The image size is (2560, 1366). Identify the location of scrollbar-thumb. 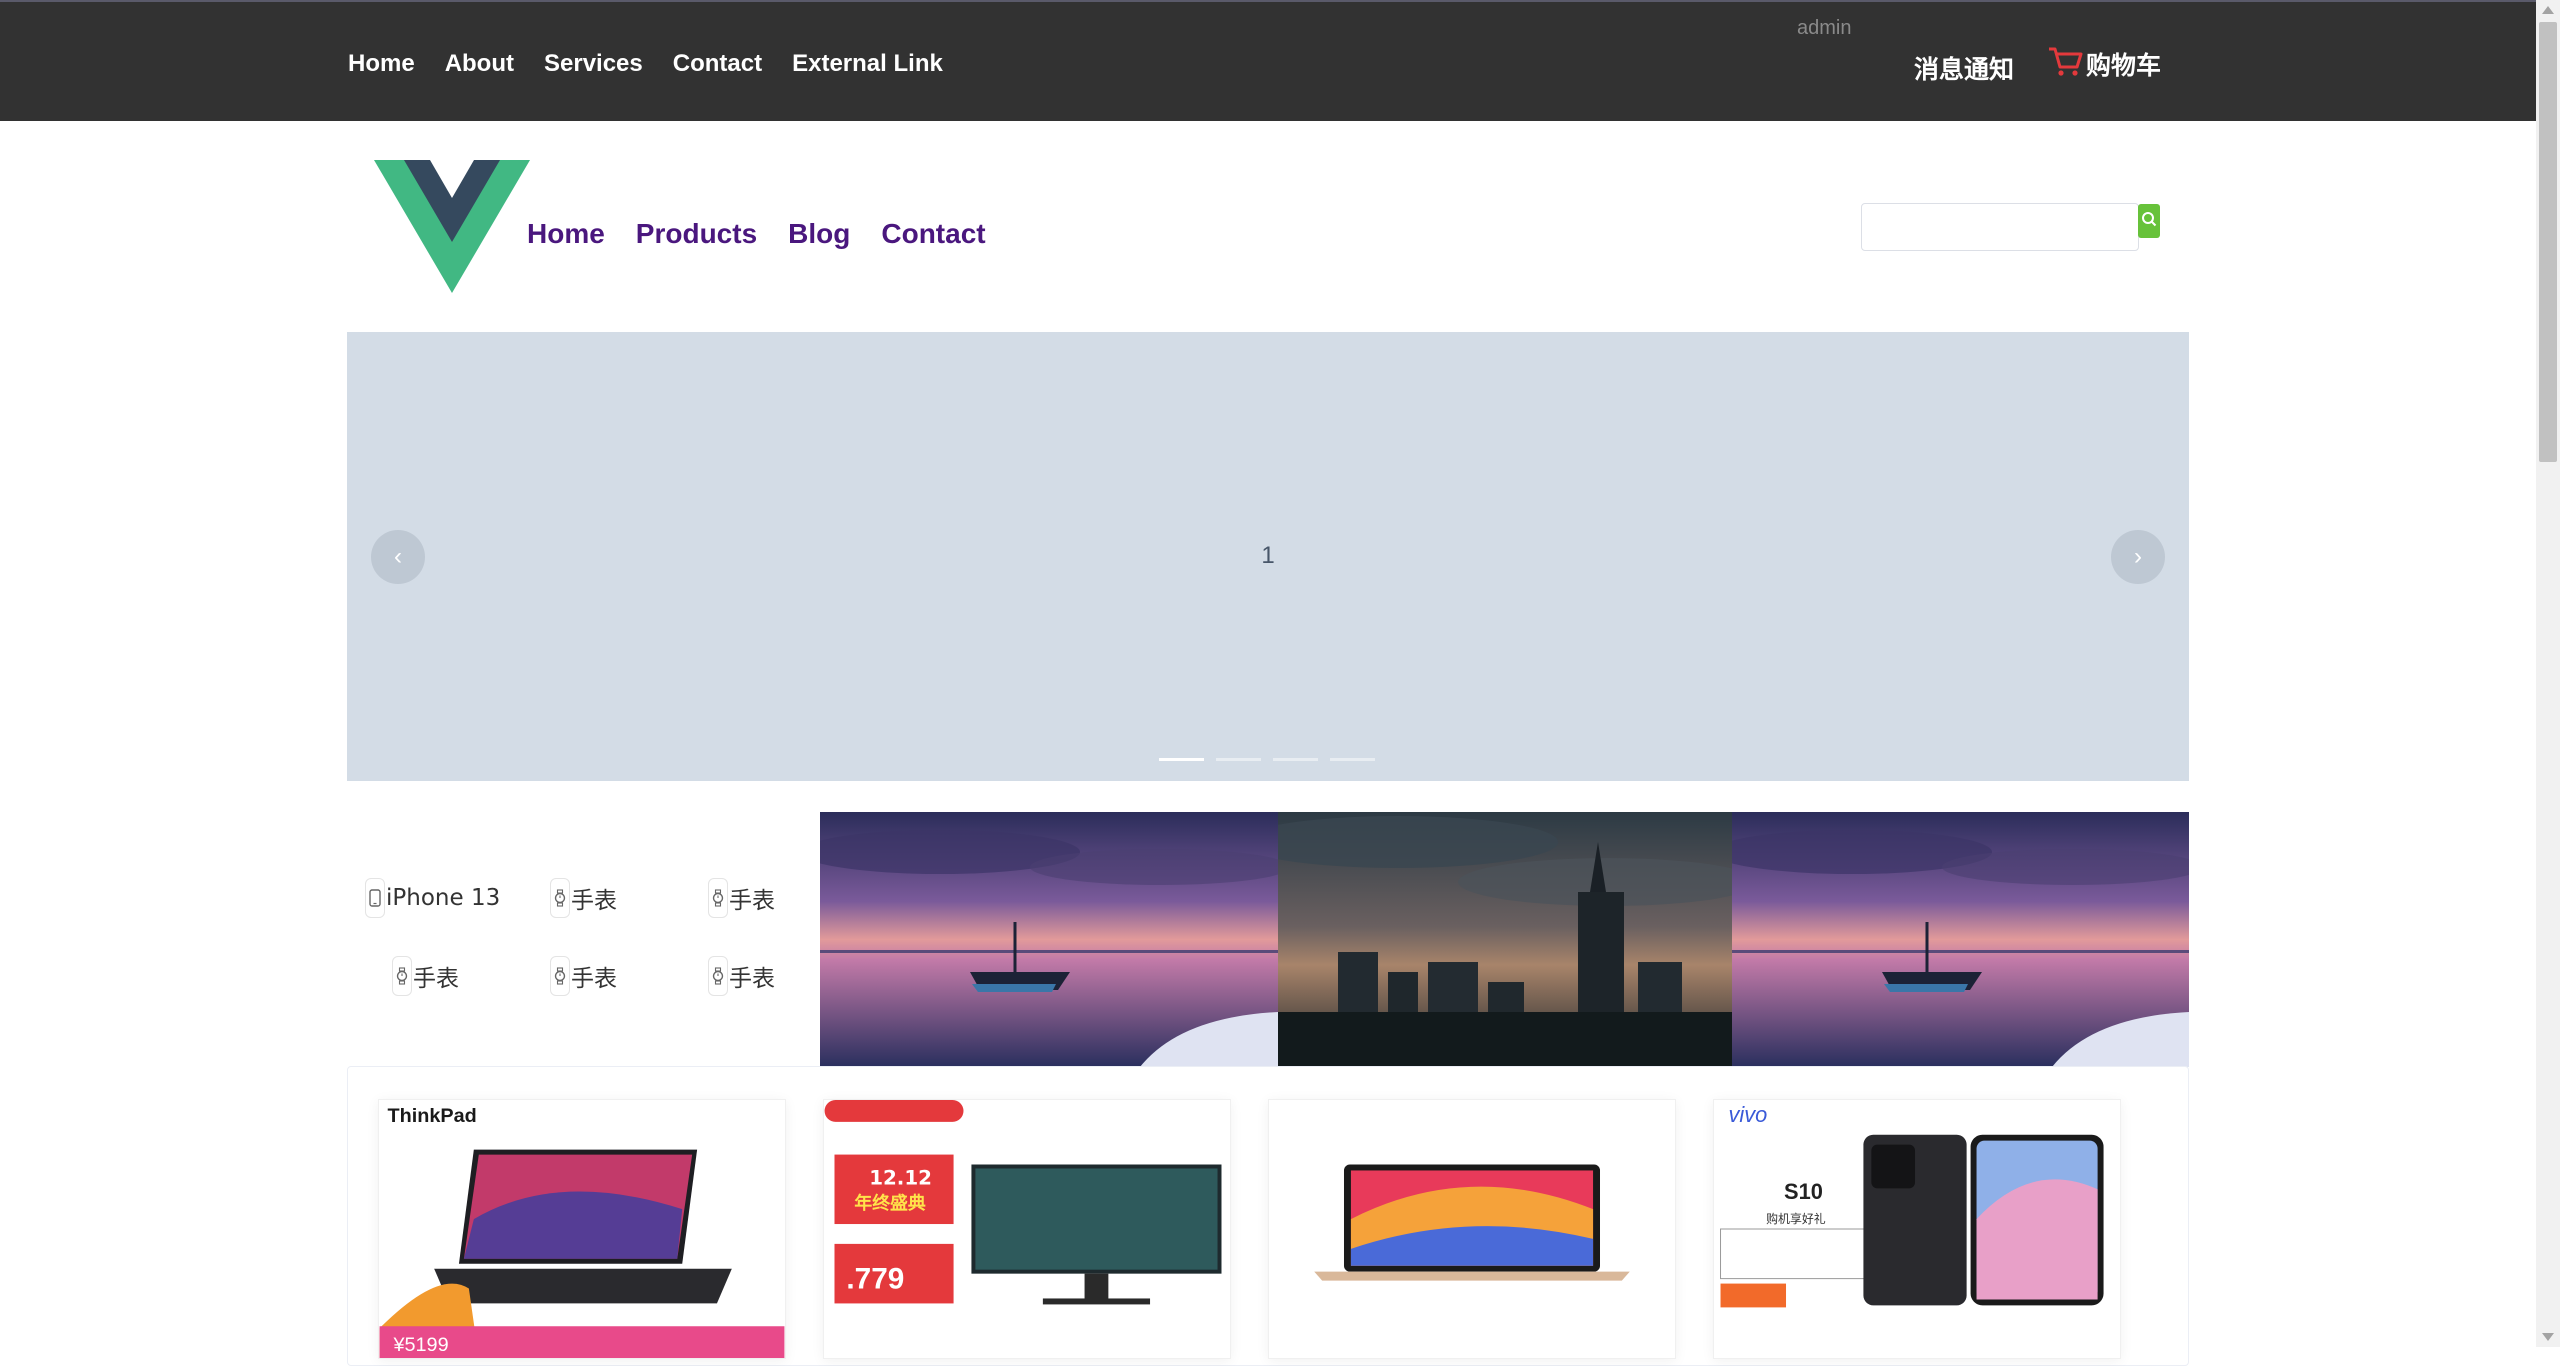
(2548, 242).